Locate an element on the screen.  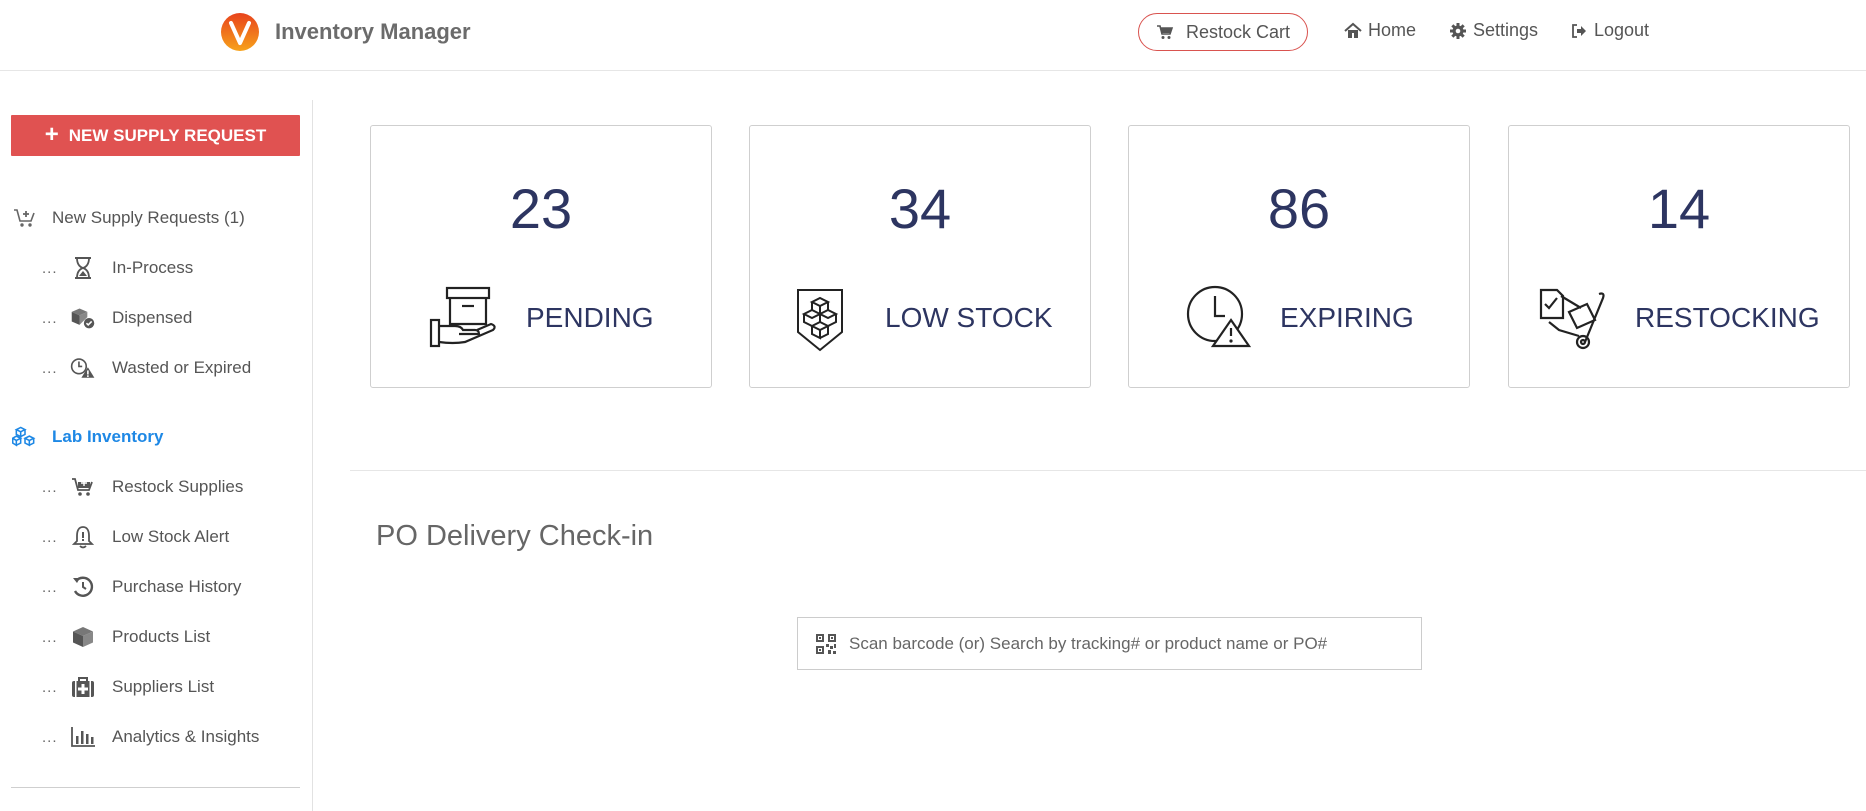
stat-label: EXPIRING is located at coordinates (1347, 317).